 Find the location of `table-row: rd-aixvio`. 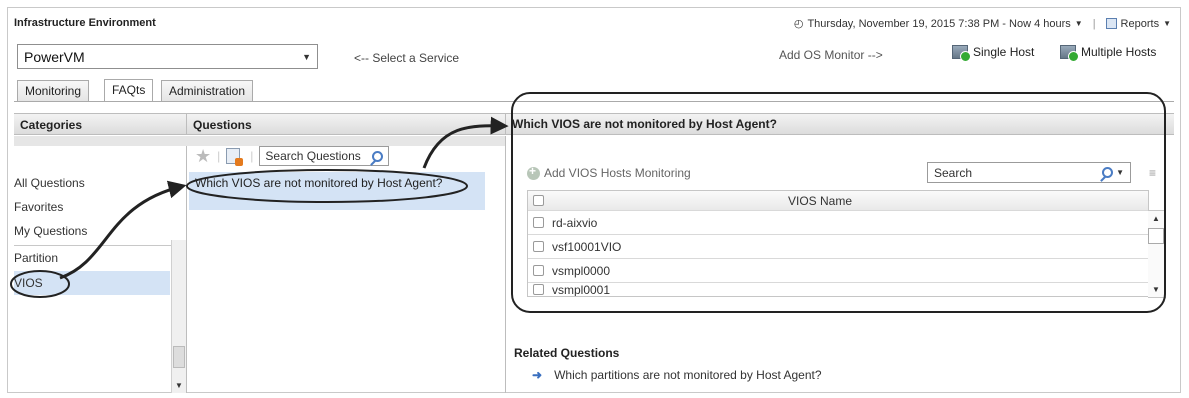

table-row: rd-aixvio is located at coordinates (838, 223).